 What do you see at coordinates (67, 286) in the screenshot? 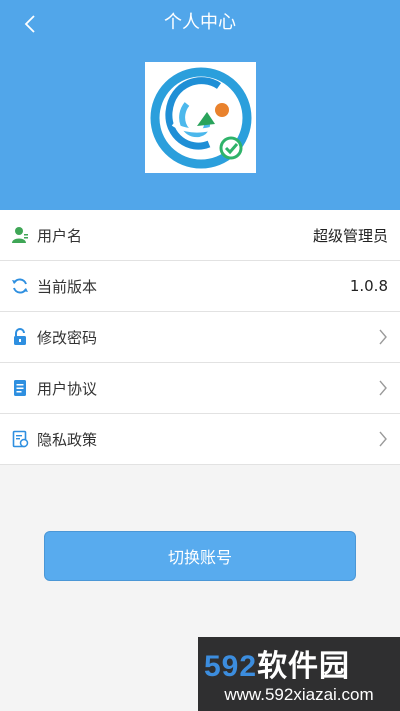
I see `row-label-version: 当前版本` at bounding box center [67, 286].